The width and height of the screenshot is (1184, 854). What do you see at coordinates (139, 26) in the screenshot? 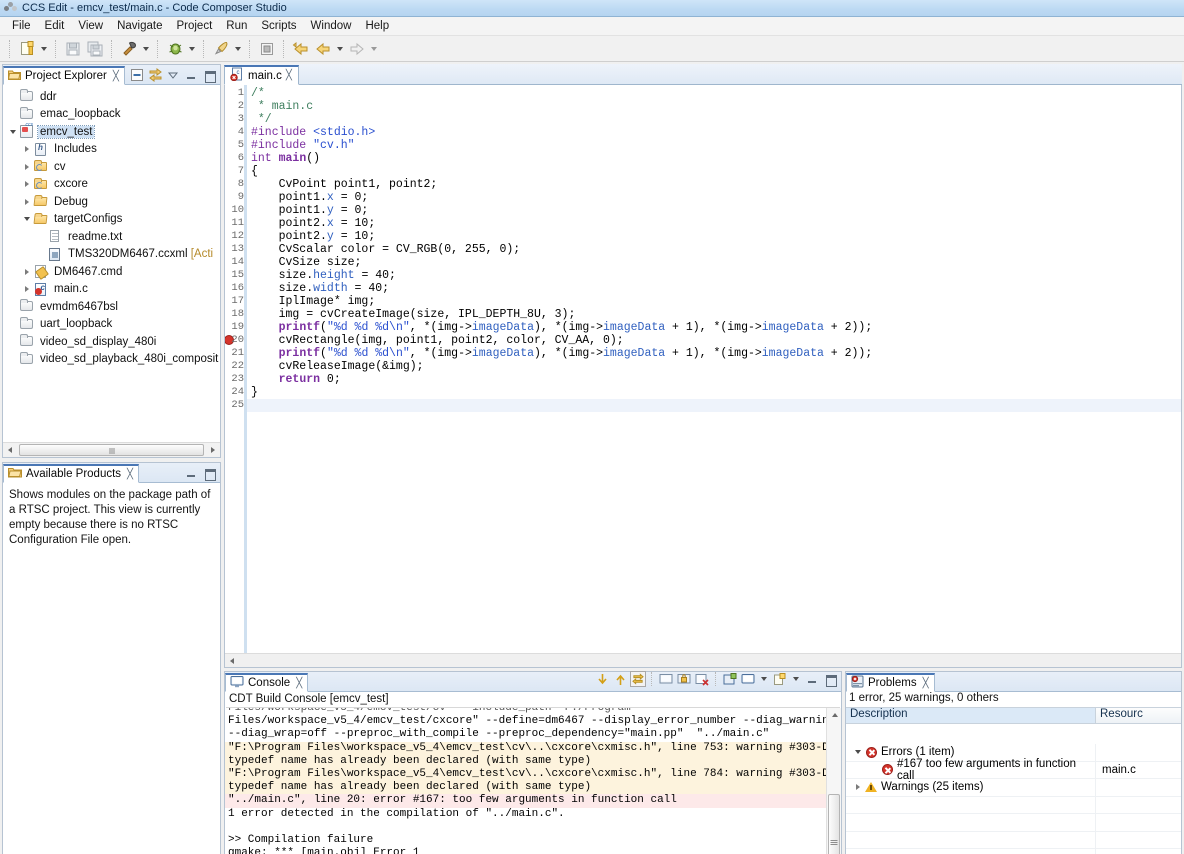
I see `menu-navigate: Navigate` at bounding box center [139, 26].